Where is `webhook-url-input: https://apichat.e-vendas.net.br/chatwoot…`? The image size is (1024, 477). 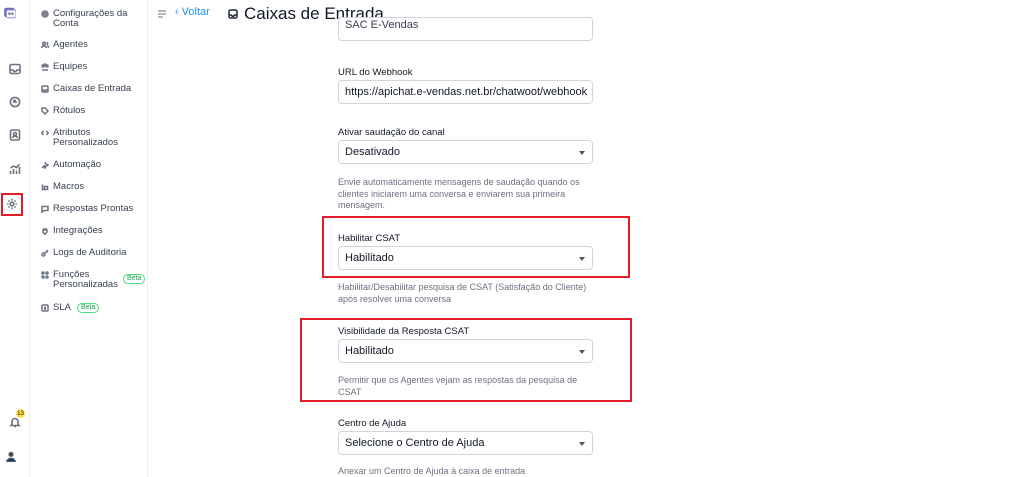 webhook-url-input: https://apichat.e-vendas.net.br/chatwoot… is located at coordinates (465, 92).